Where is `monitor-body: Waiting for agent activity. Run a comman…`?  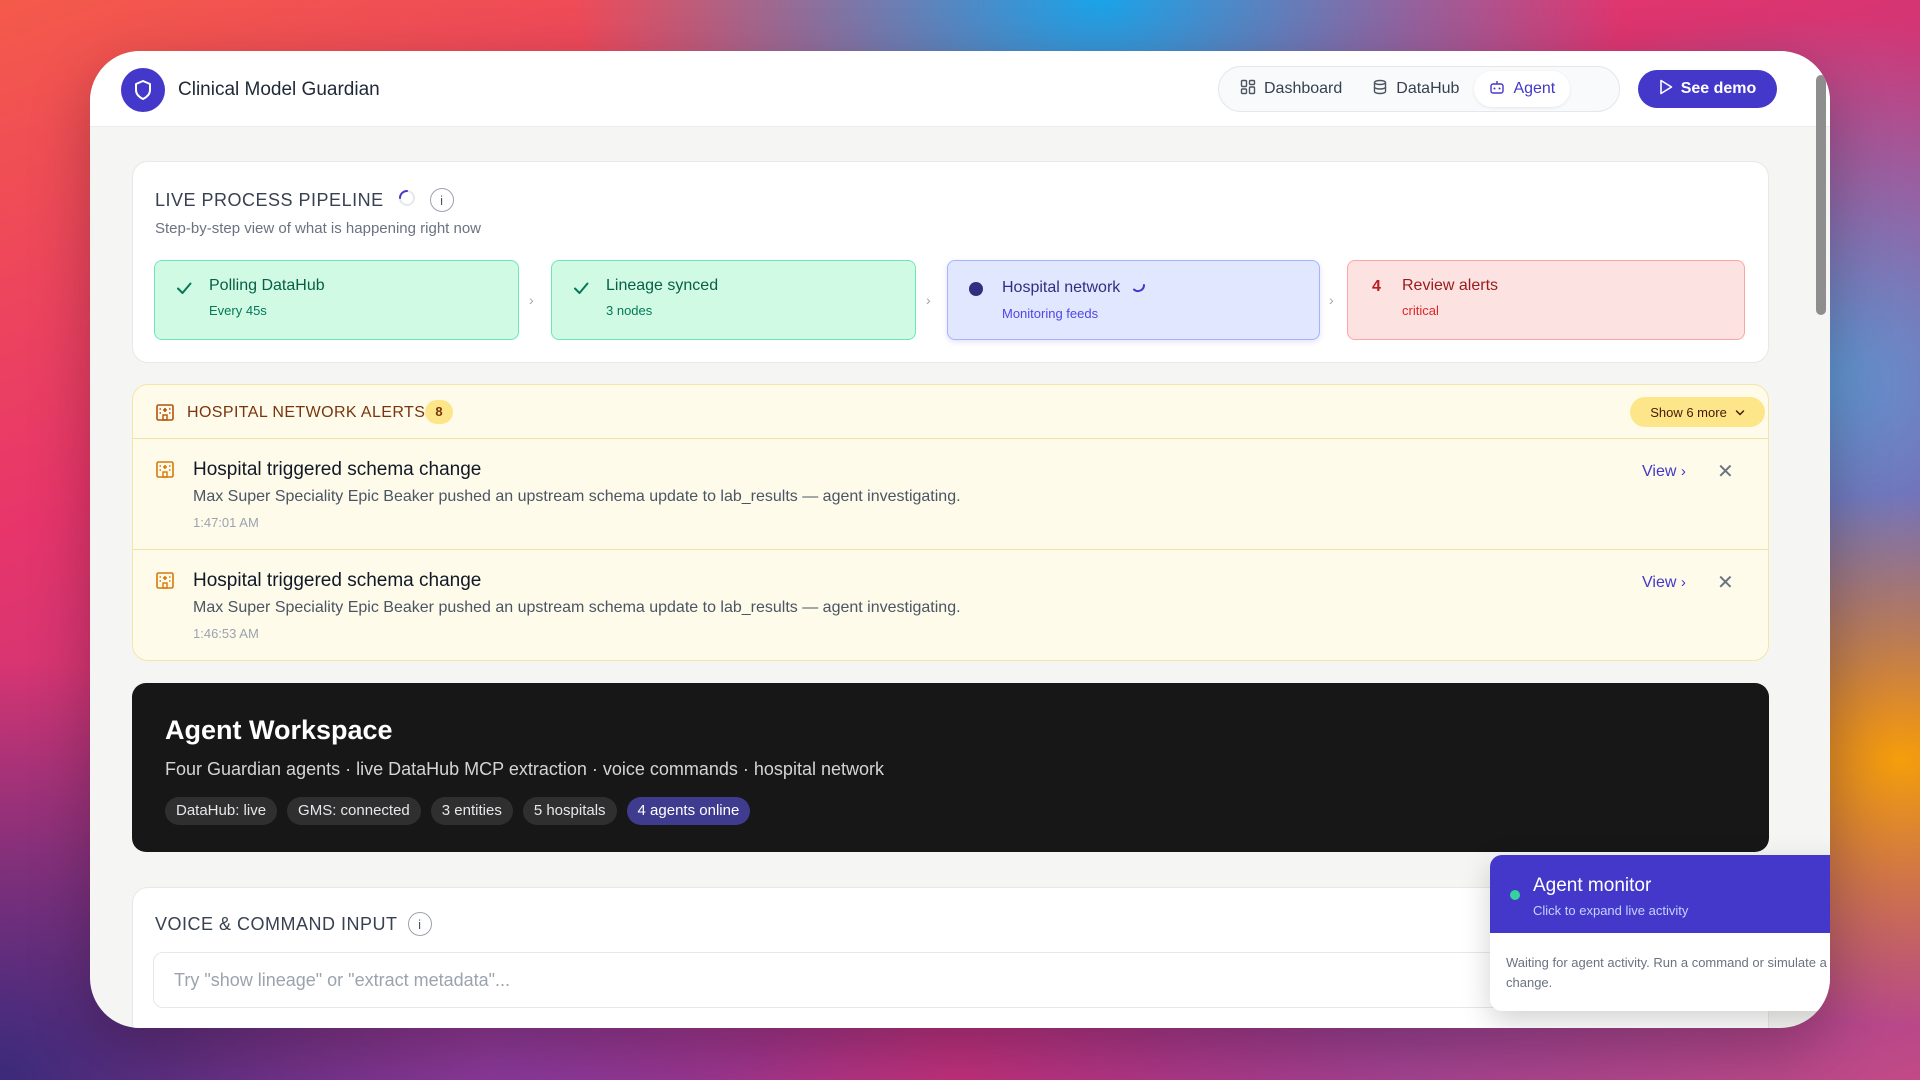
monitor-body: Waiting for agent activity. Run a comman… is located at coordinates (1666, 972).